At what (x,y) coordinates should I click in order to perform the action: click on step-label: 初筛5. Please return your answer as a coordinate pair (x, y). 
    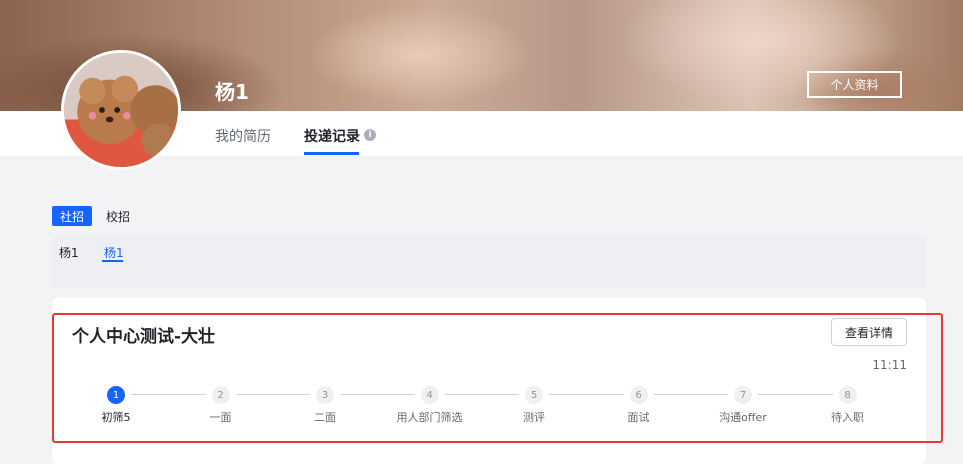
    Looking at the image, I should click on (116, 417).